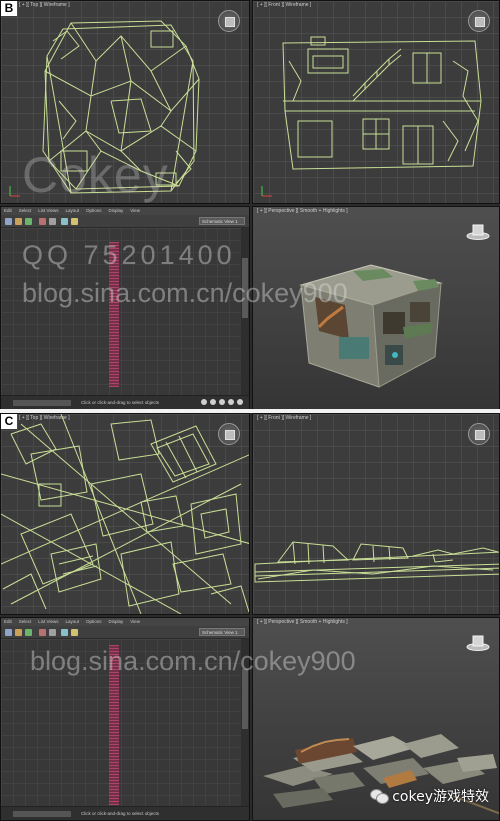  Describe the element at coordinates (382, 103) in the screenshot. I see `front-wireframe-model` at that location.